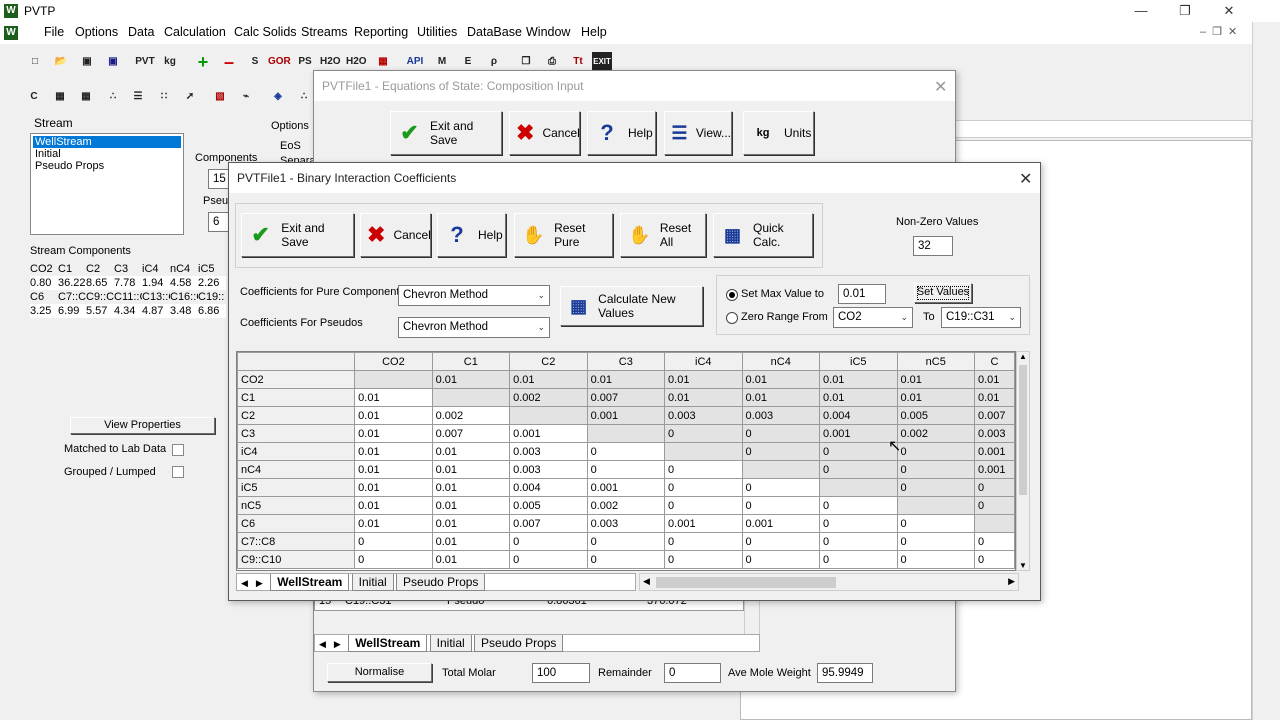 This screenshot has height=720, width=1280. Describe the element at coordinates (296, 541) in the screenshot. I see `row-header: C7::C8` at that location.